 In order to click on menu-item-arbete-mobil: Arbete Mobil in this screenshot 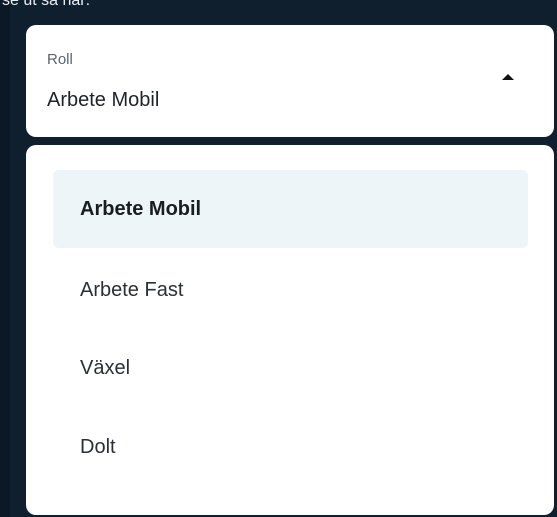, I will do `click(290, 209)`.